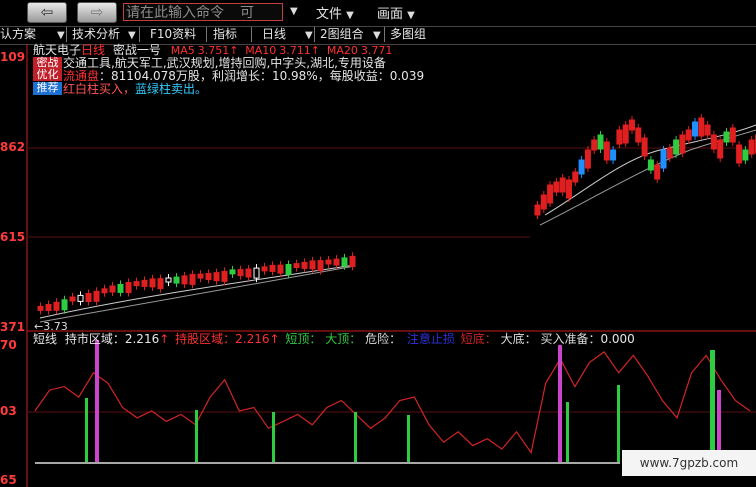 This screenshot has height=487, width=756. I want to click on price-label-bottom: 371, so click(13, 327).